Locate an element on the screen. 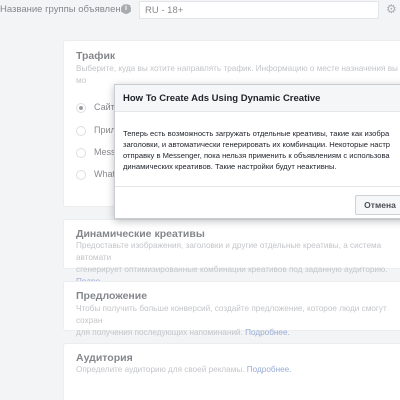  cancel-button: Отмена is located at coordinates (377, 205).